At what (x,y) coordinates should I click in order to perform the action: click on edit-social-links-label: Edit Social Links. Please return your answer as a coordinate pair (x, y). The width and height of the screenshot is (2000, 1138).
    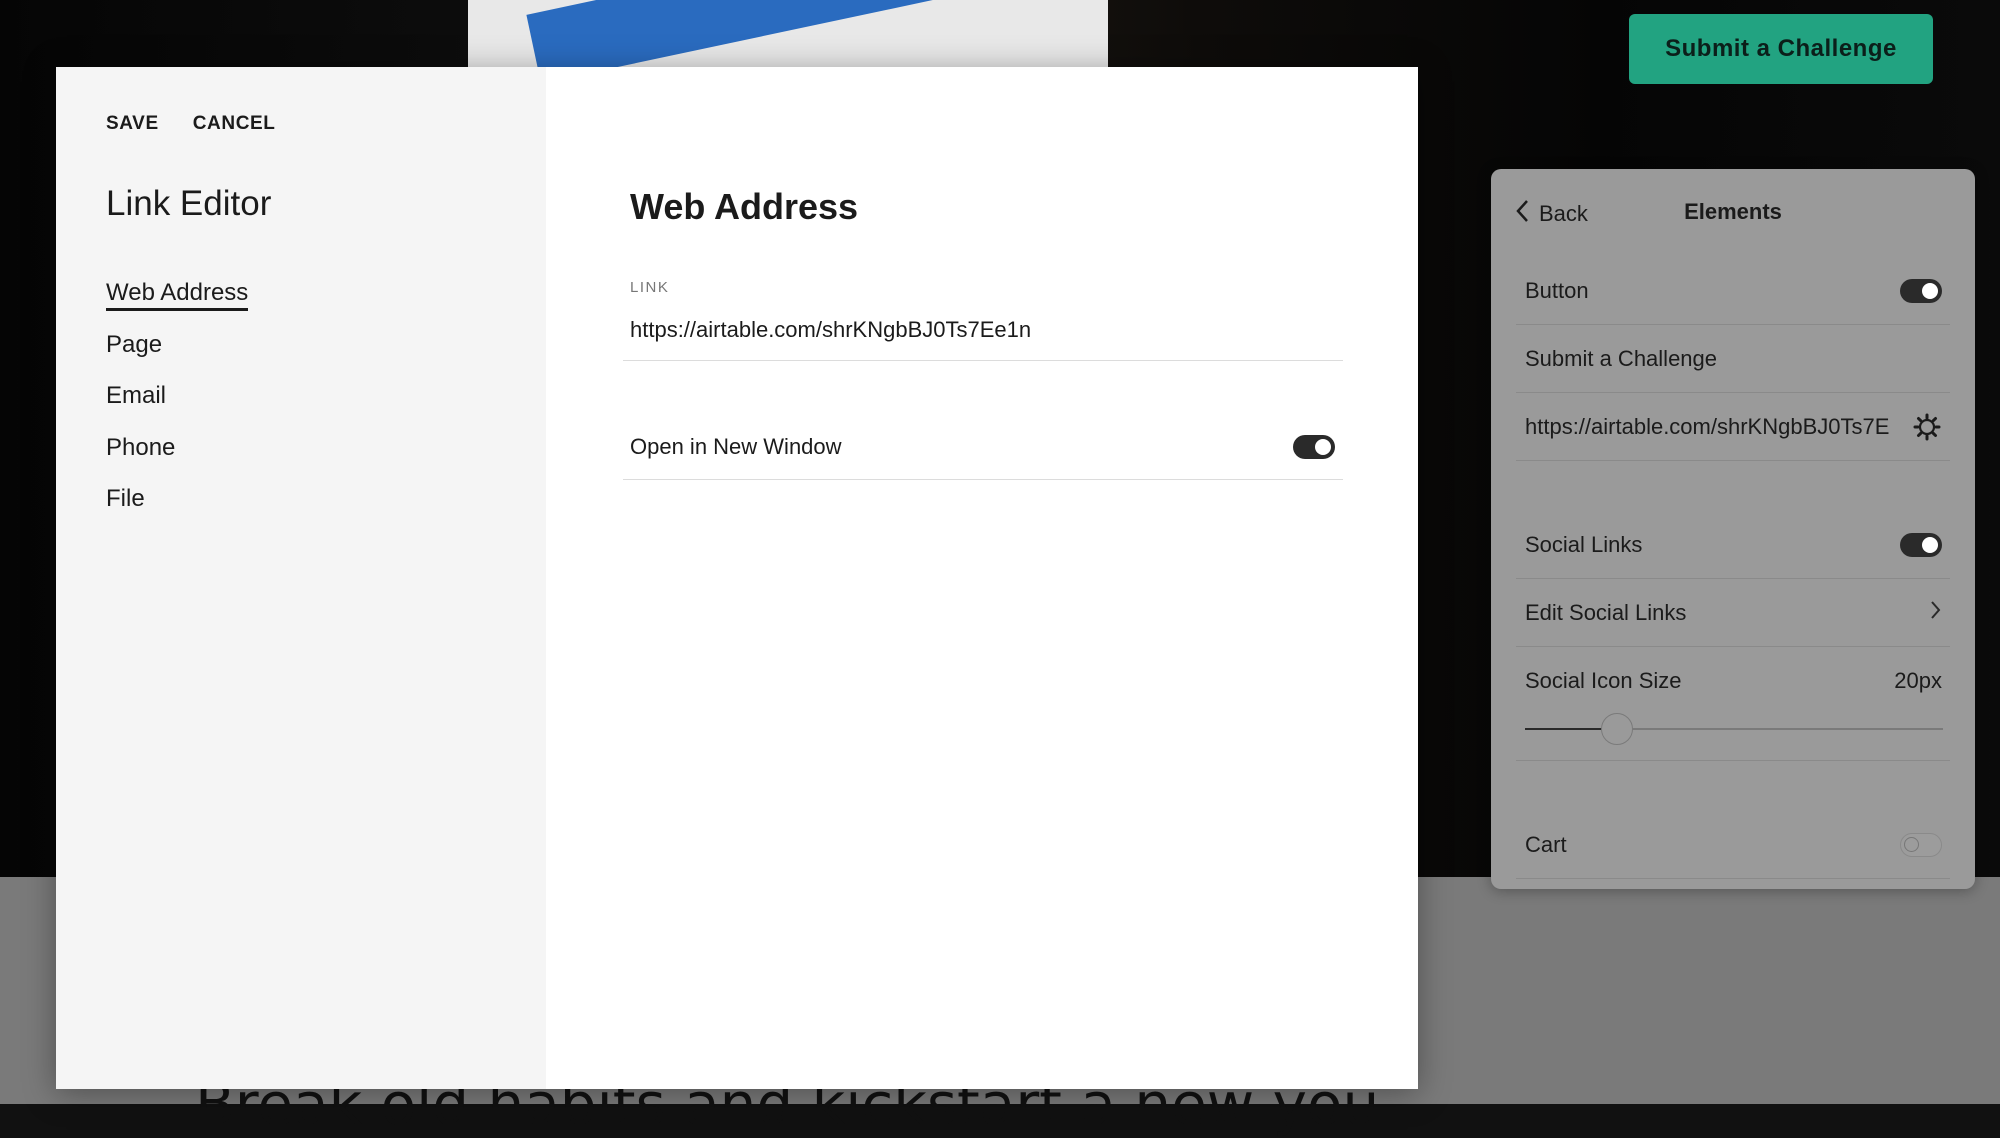
    Looking at the image, I should click on (1606, 612).